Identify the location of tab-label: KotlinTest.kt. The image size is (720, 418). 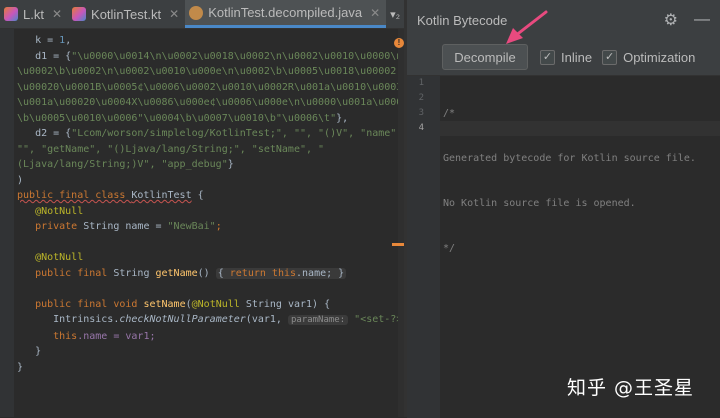
(126, 14).